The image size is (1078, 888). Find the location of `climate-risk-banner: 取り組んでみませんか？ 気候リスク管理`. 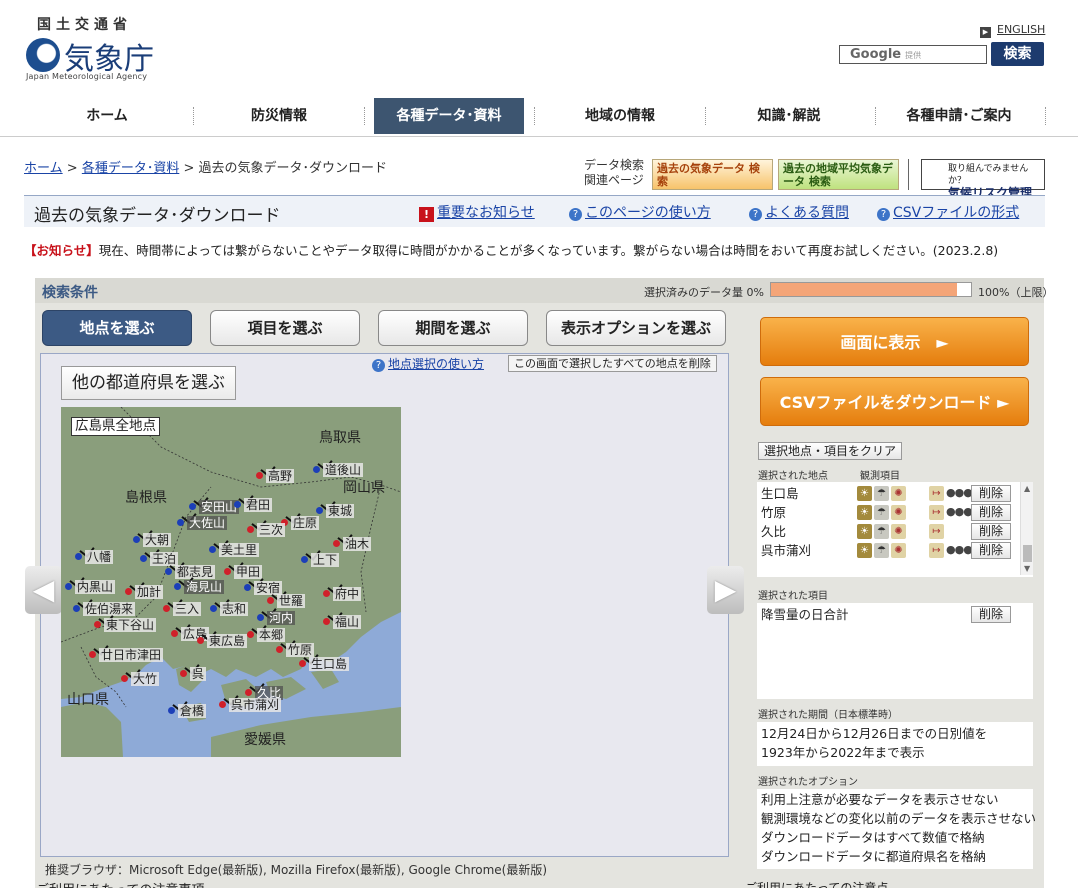

climate-risk-banner: 取り組んでみませんか？ 気候リスク管理 is located at coordinates (983, 179).